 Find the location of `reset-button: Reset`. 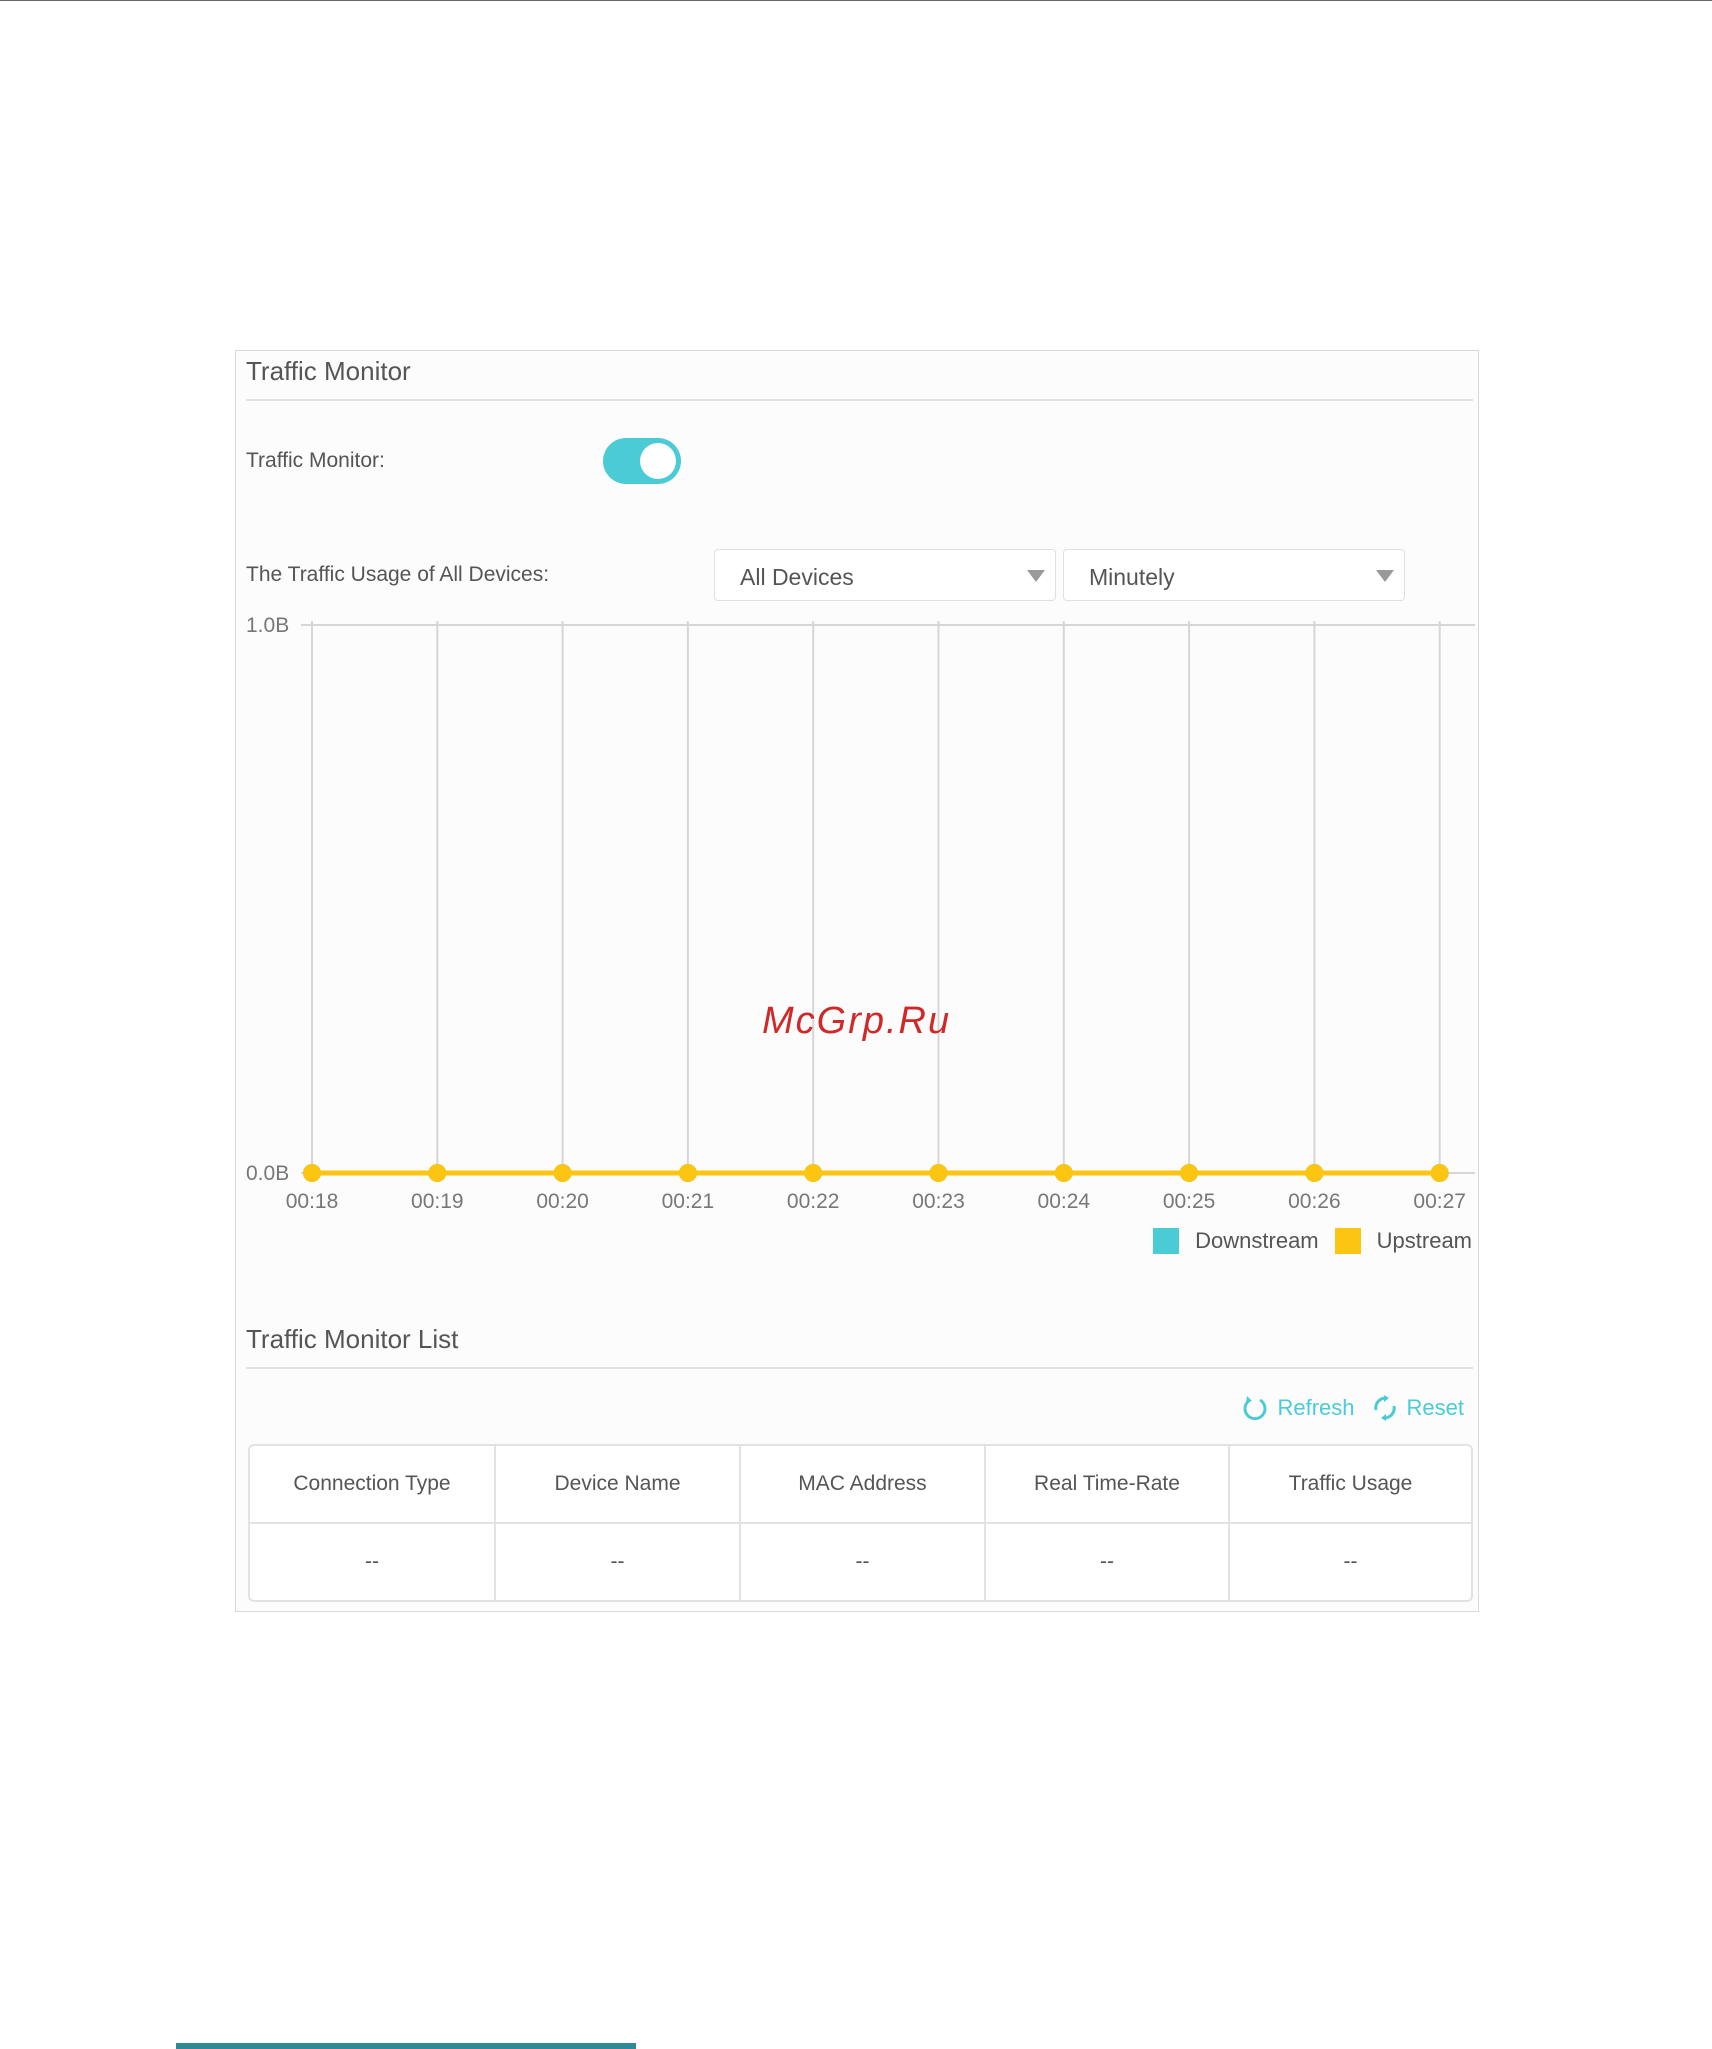

reset-button: Reset is located at coordinates (1417, 1408).